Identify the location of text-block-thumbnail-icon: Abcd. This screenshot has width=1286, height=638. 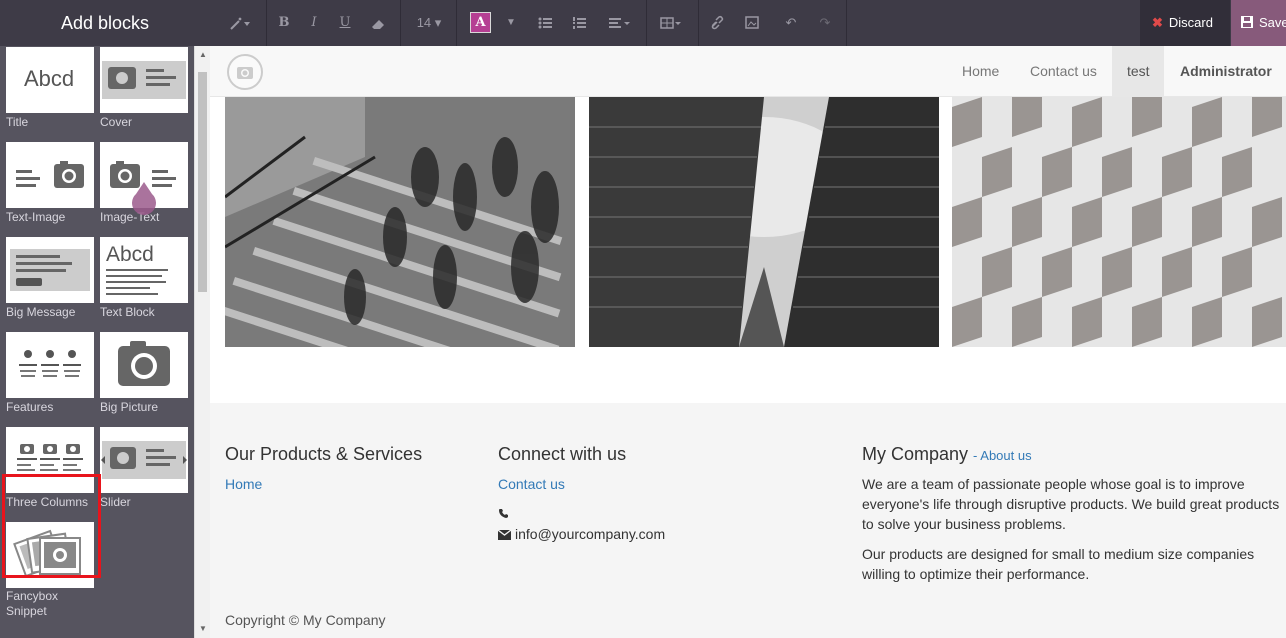
(137, 269).